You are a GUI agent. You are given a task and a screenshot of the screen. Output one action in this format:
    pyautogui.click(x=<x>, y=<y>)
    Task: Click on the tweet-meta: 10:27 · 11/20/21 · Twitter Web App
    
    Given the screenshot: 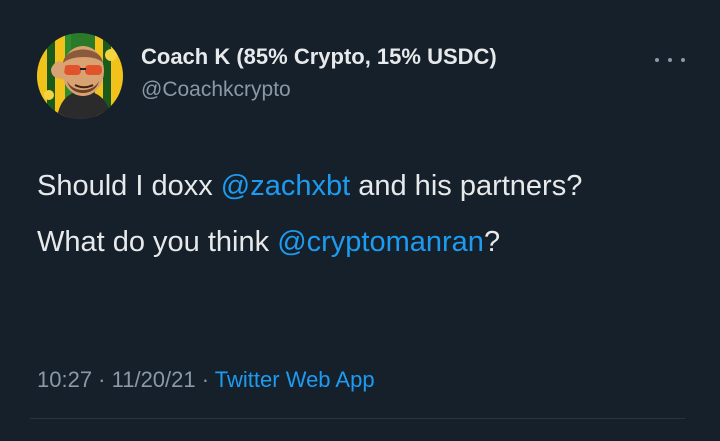 What is the action you would take?
    pyautogui.click(x=206, y=380)
    